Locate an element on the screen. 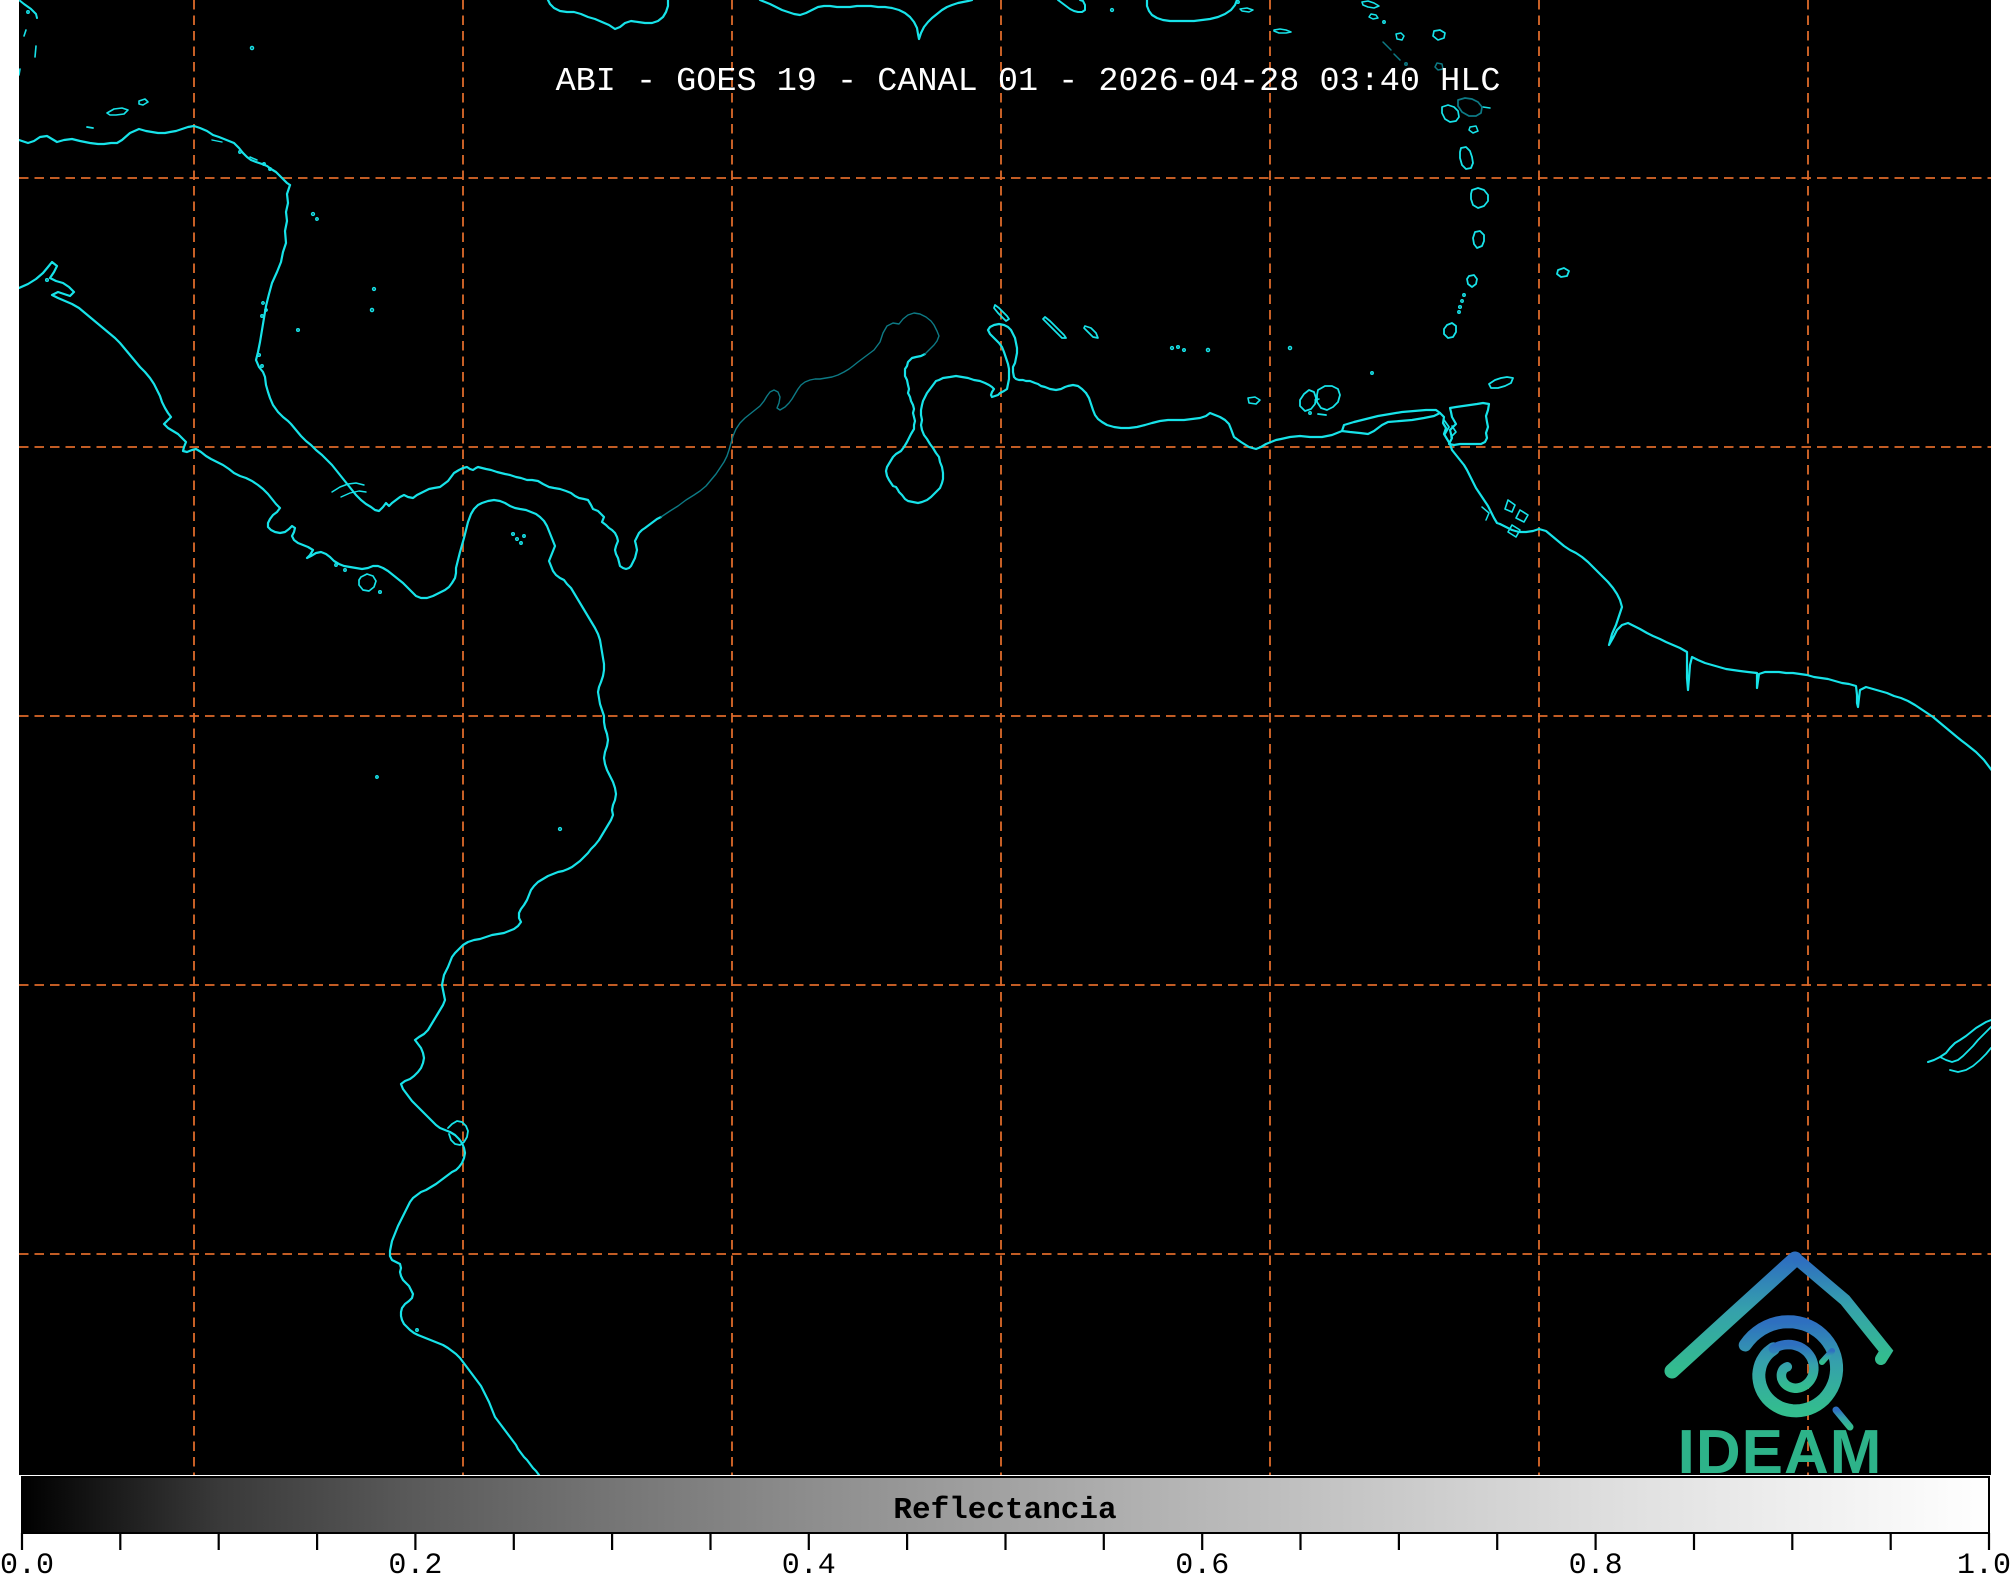 This screenshot has height=1577, width=2011. svg-text: 0.4 is located at coordinates (809, 1563).